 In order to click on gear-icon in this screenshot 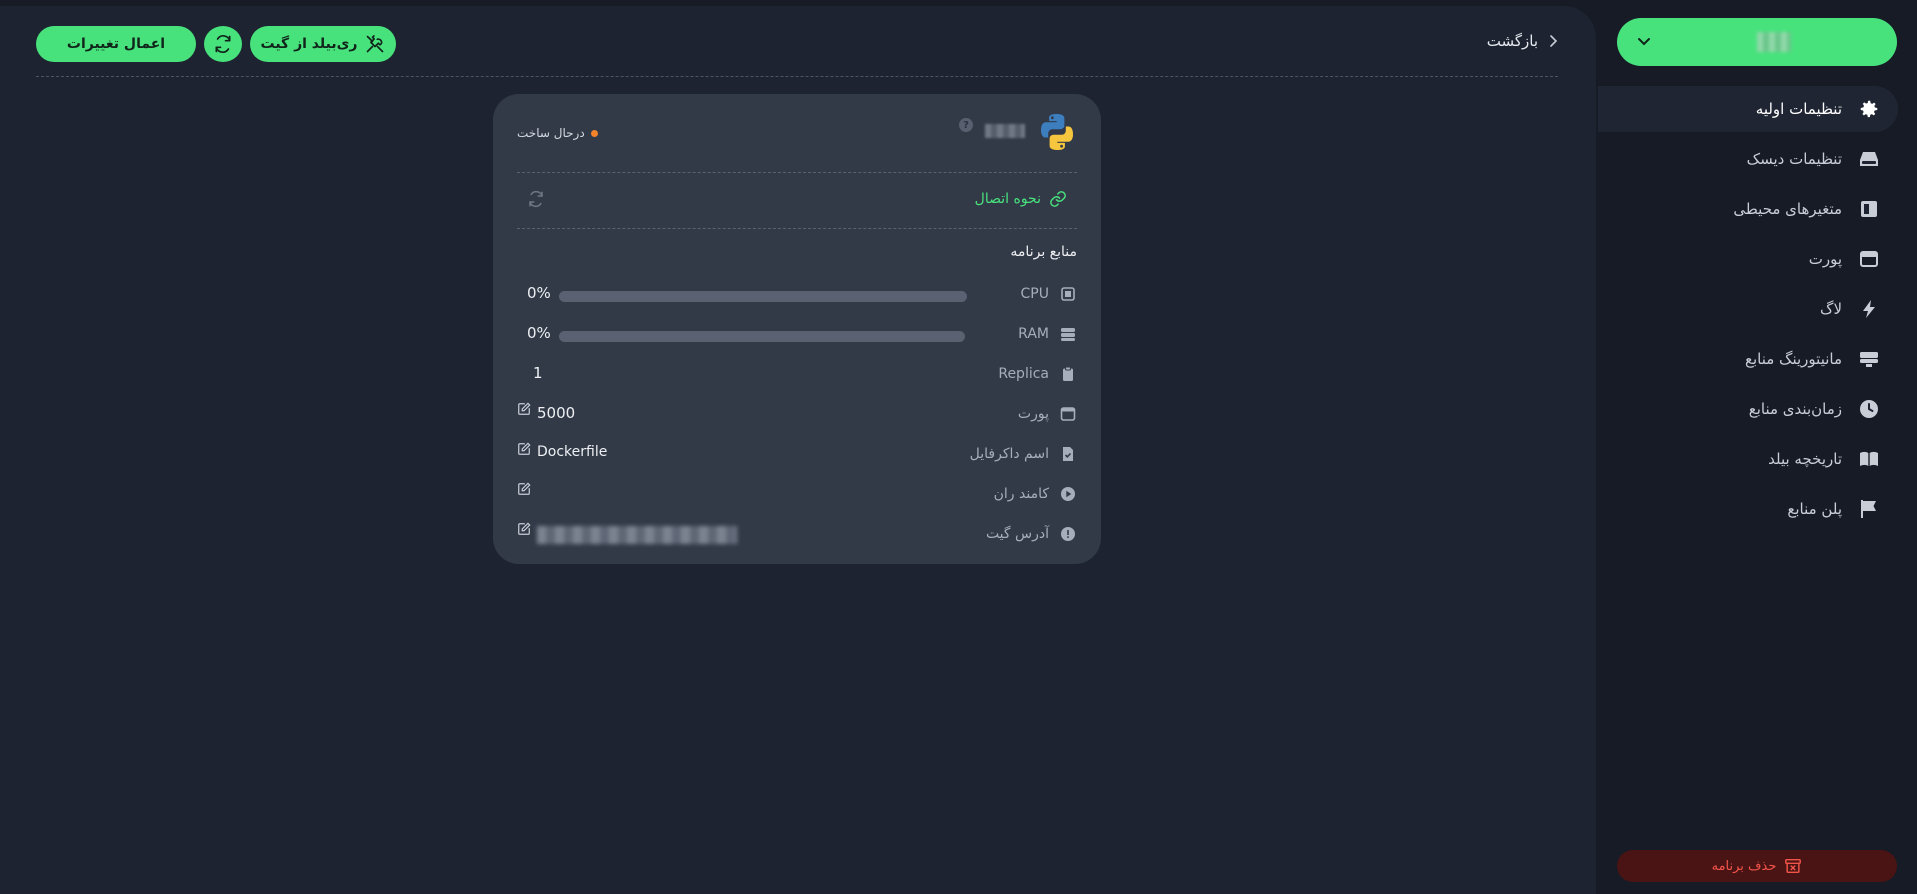, I will do `click(1869, 109)`.